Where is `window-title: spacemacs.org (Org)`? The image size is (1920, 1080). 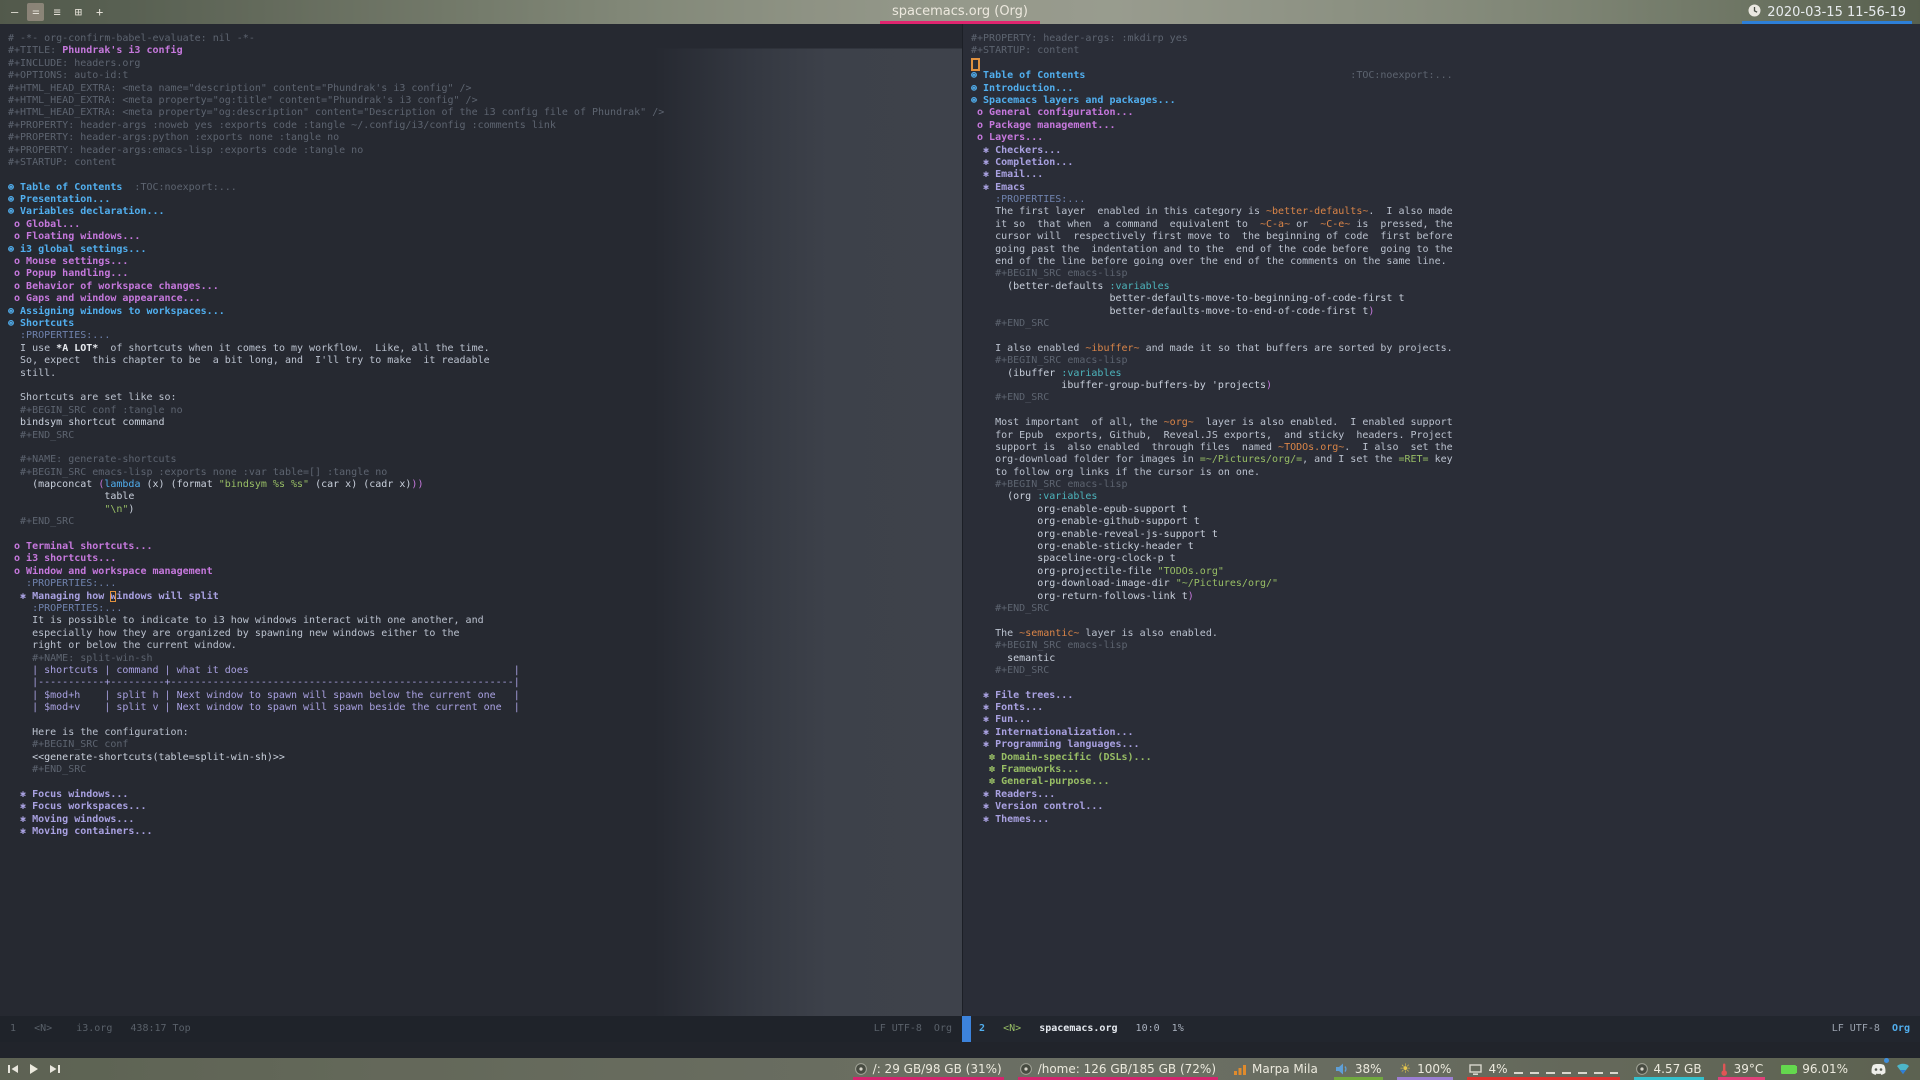 window-title: spacemacs.org (Org) is located at coordinates (960, 12).